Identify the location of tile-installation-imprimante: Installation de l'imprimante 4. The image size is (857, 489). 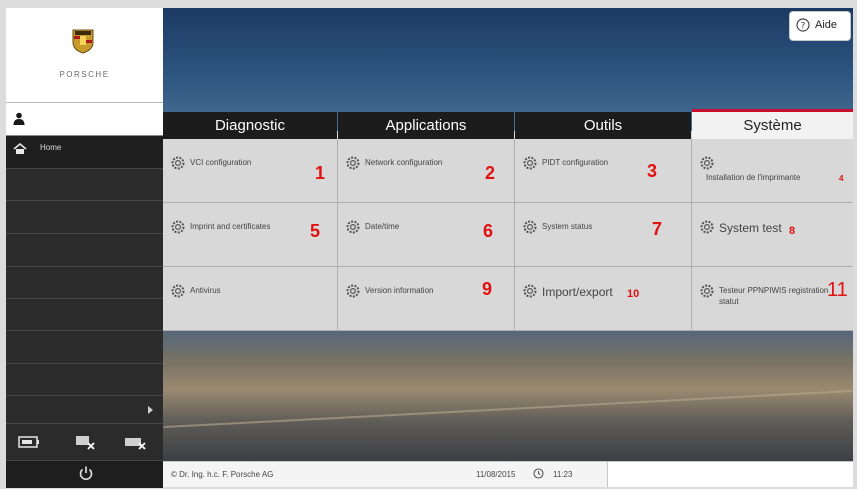
(772, 170).